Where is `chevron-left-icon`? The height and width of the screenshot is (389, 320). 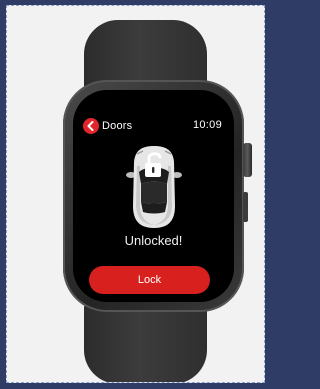 chevron-left-icon is located at coordinates (91, 126).